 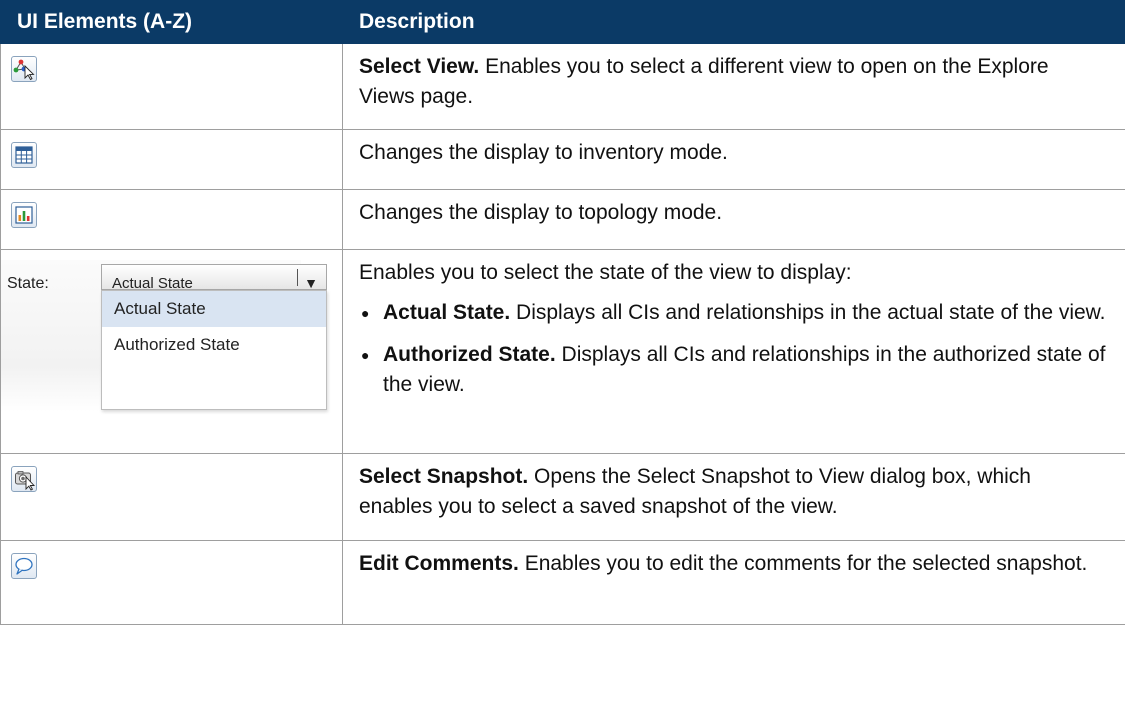 What do you see at coordinates (214, 309) in the screenshot?
I see `state-option-actual: Actual State` at bounding box center [214, 309].